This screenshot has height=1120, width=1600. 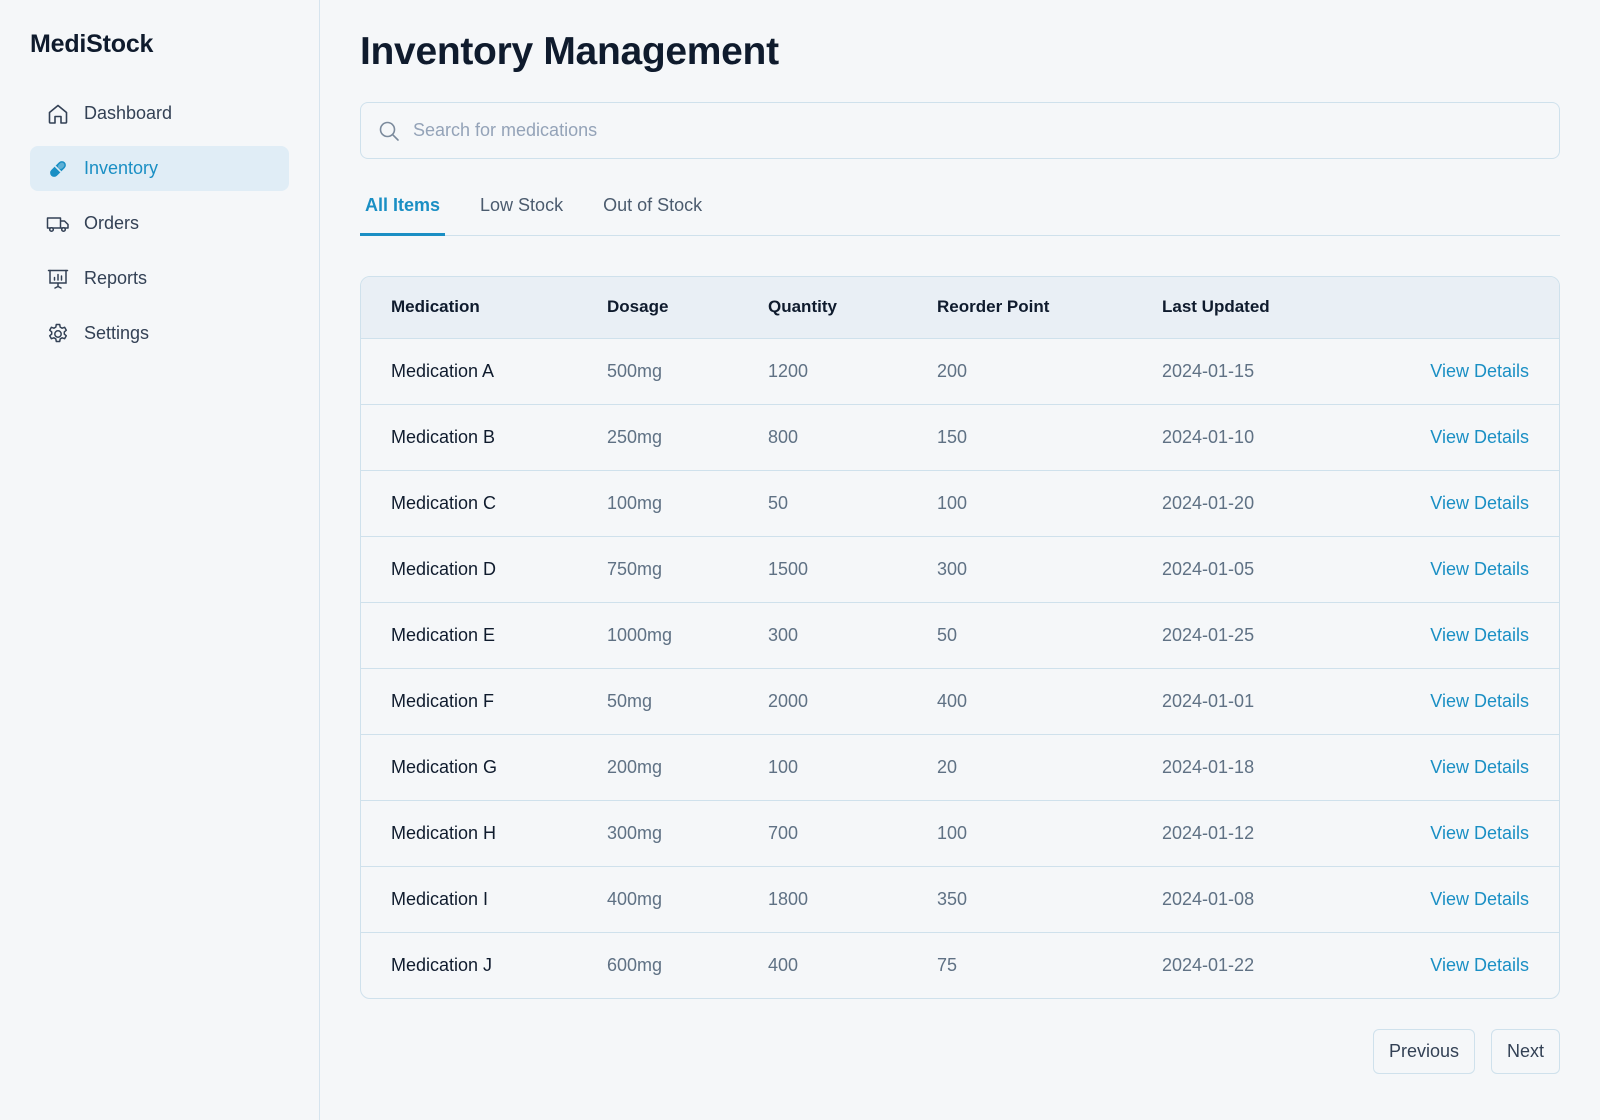 I want to click on cell-quantity: 1500, so click(x=788, y=568).